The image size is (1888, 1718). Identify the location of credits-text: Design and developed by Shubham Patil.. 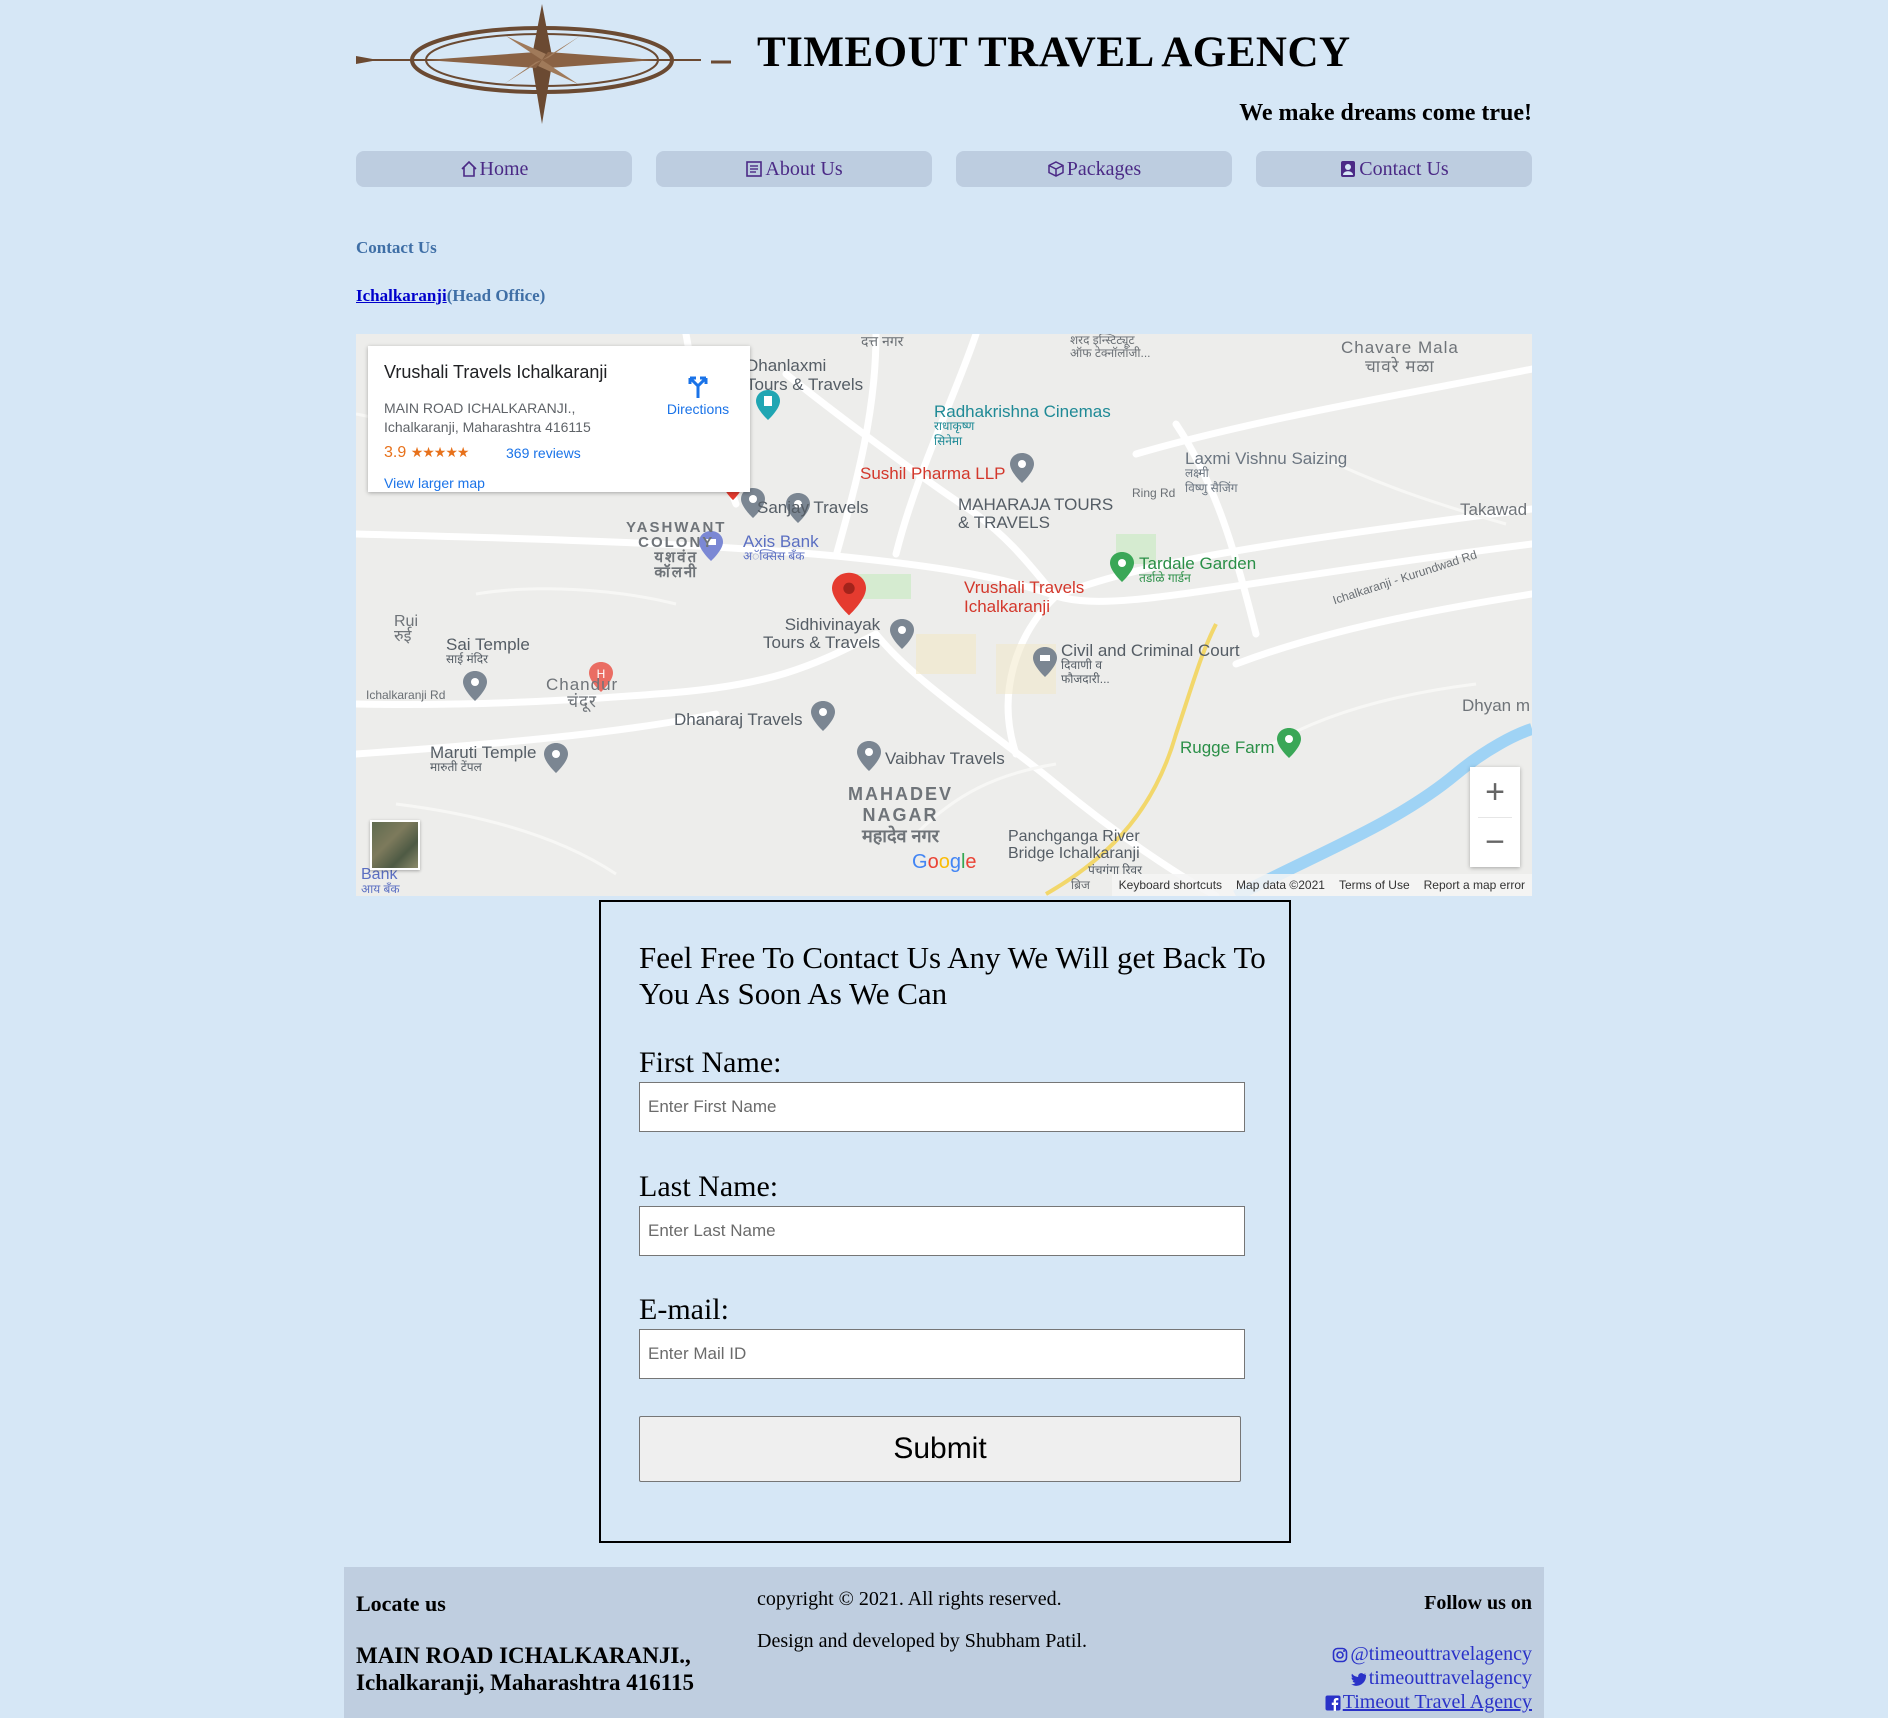
(922, 1641).